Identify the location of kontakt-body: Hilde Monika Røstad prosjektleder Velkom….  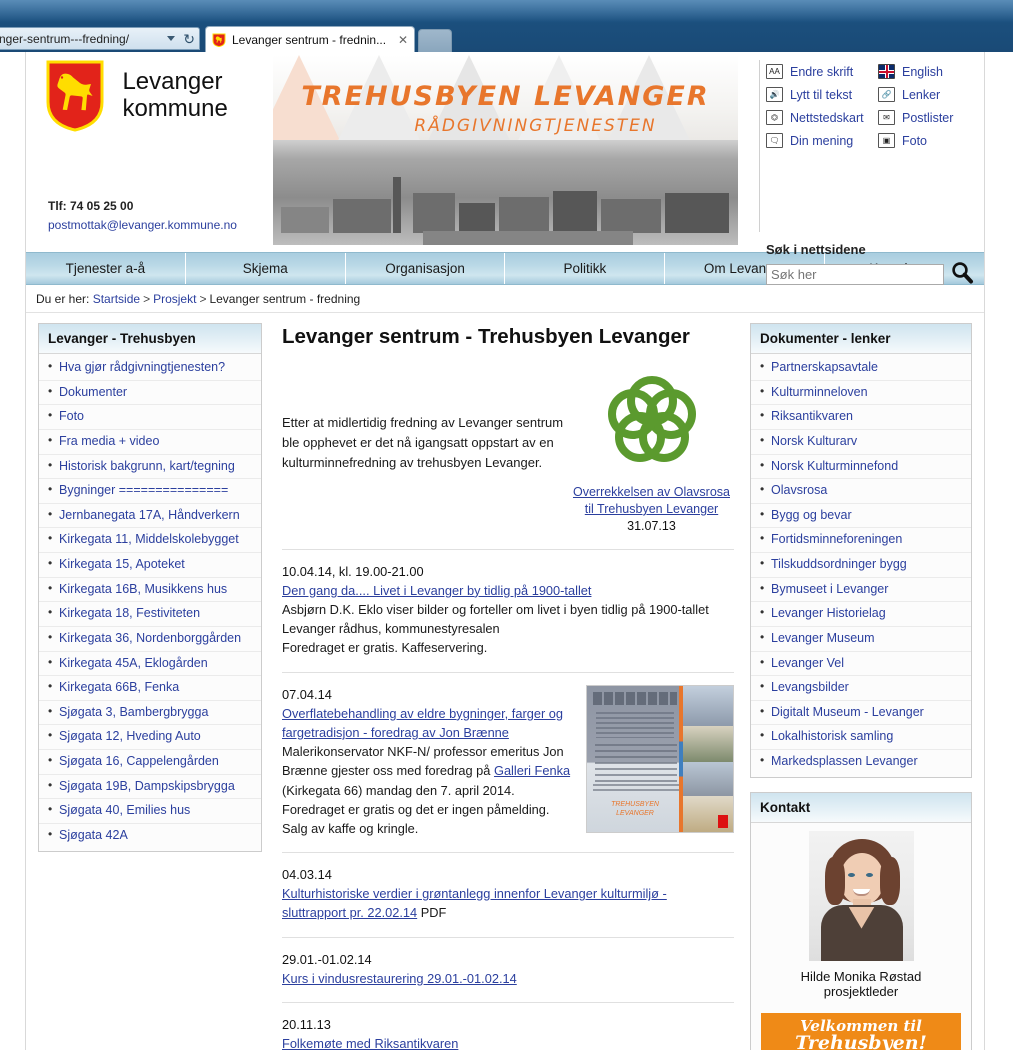
(861, 936).